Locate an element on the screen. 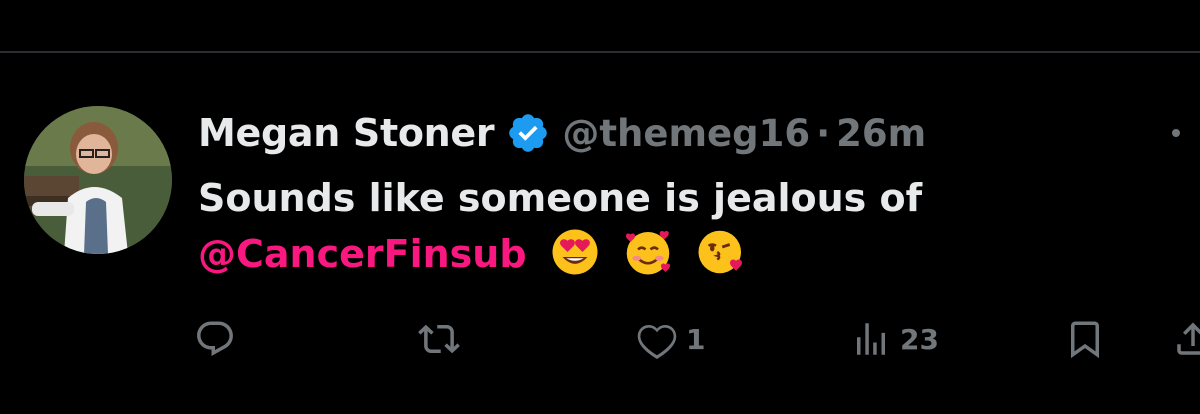 The height and width of the screenshot is (414, 1200). bookmark-button is located at coordinates (1085, 339).